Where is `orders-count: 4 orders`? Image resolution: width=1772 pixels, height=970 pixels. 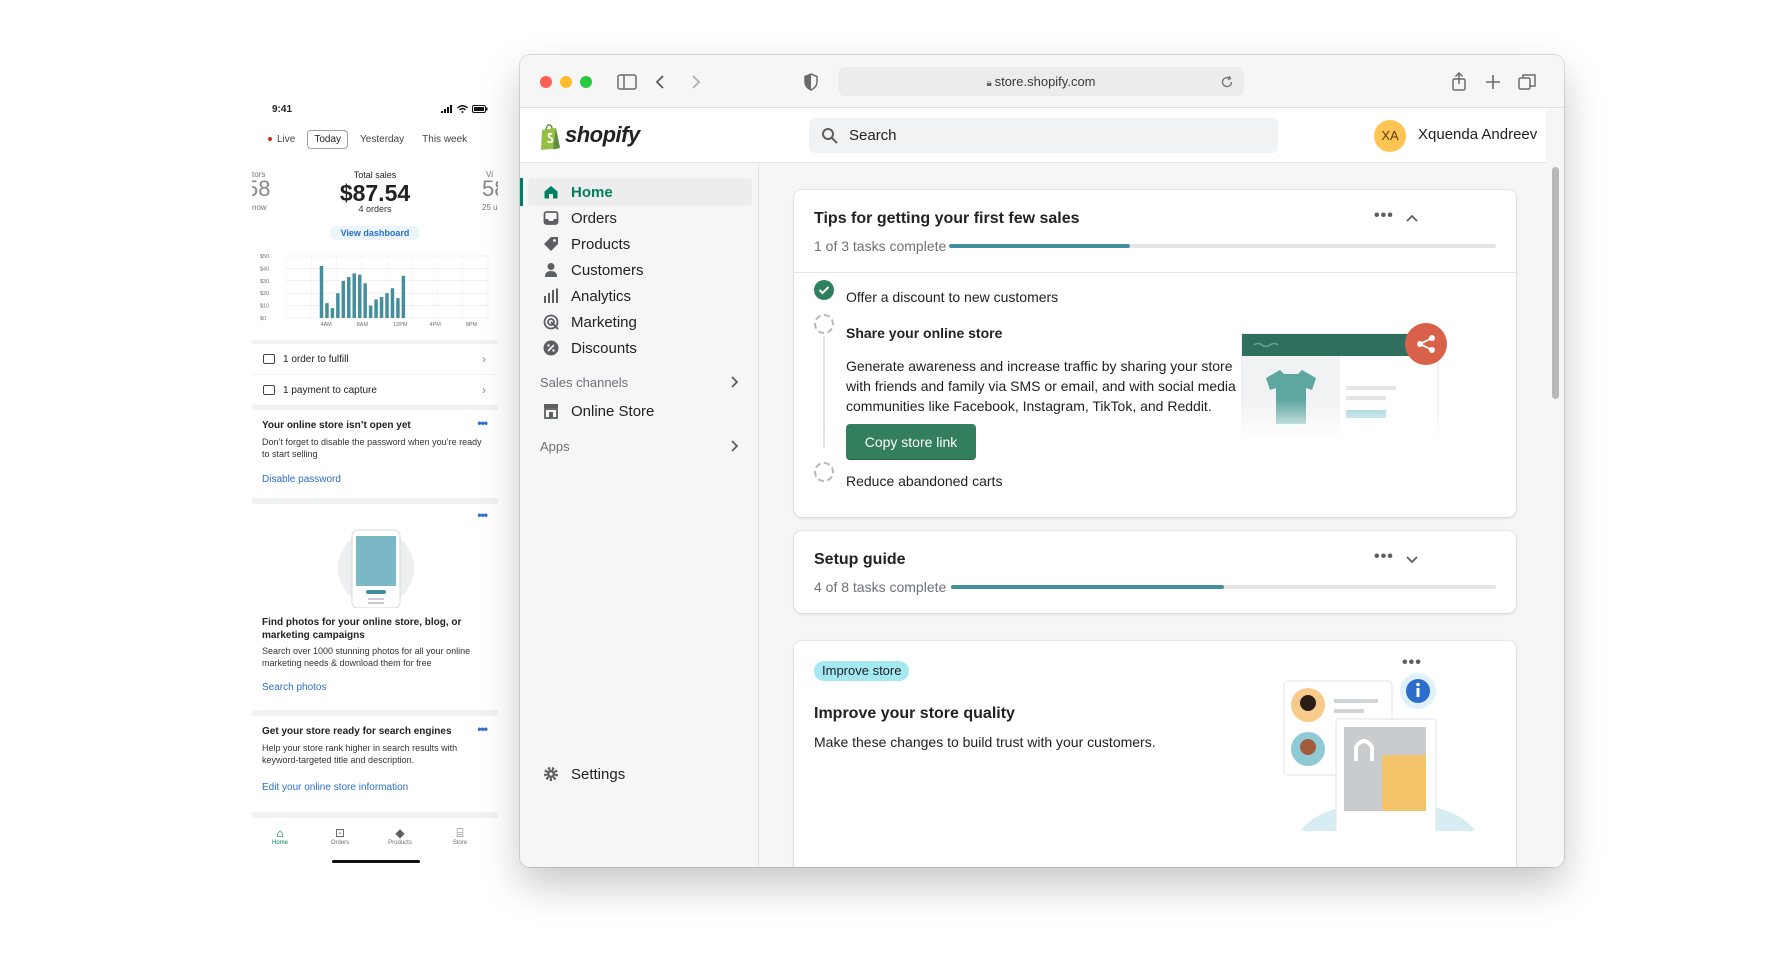 orders-count: 4 orders is located at coordinates (375, 209).